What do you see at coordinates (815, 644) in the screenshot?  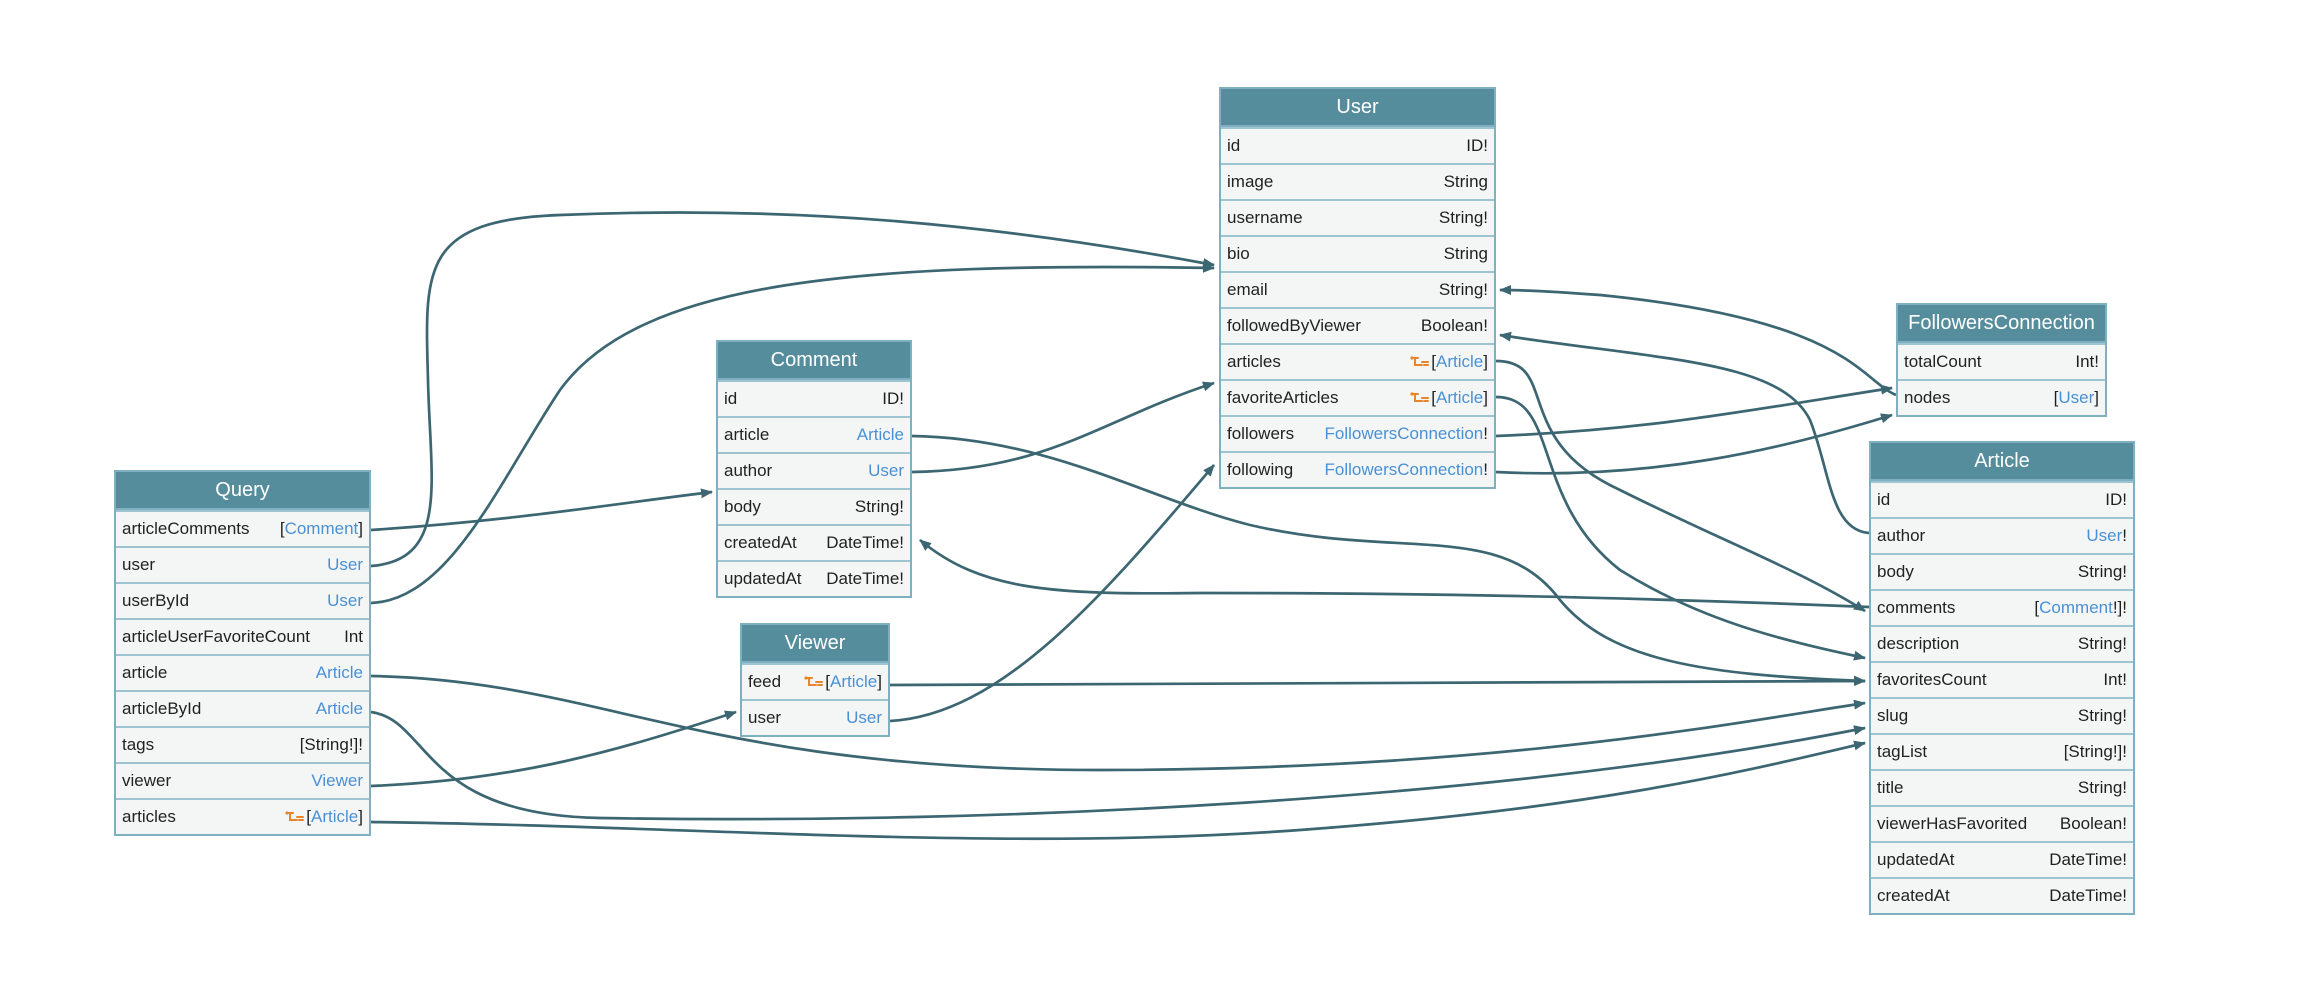 I see `node-title: Viewer` at bounding box center [815, 644].